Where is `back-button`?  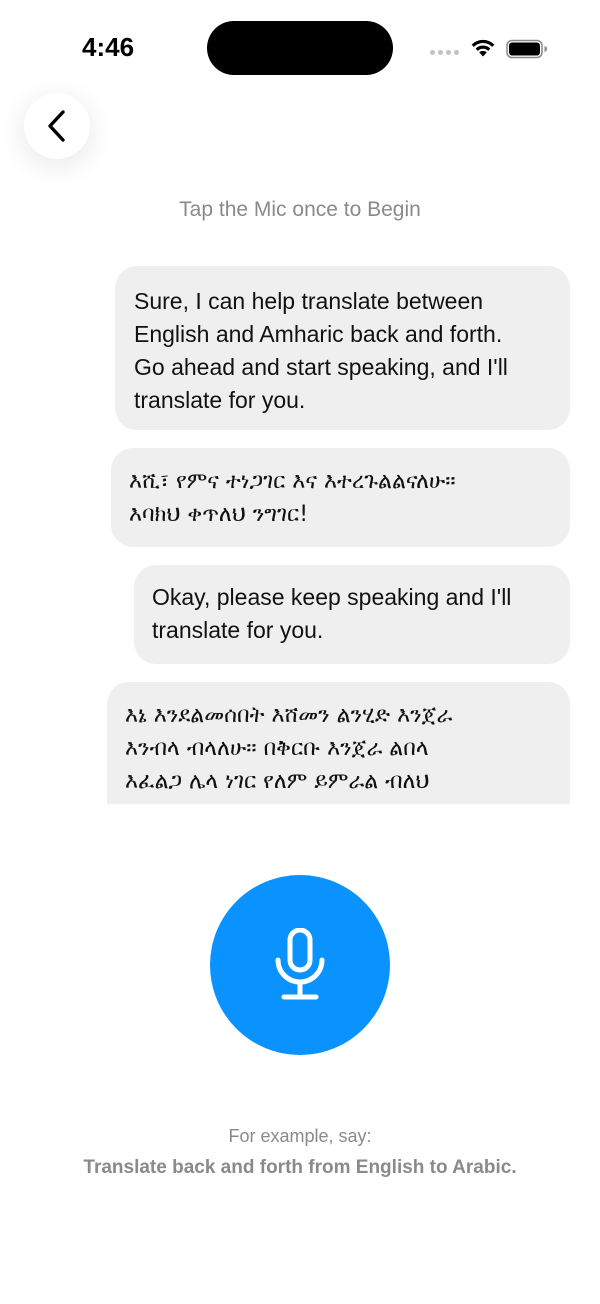
back-button is located at coordinates (57, 126).